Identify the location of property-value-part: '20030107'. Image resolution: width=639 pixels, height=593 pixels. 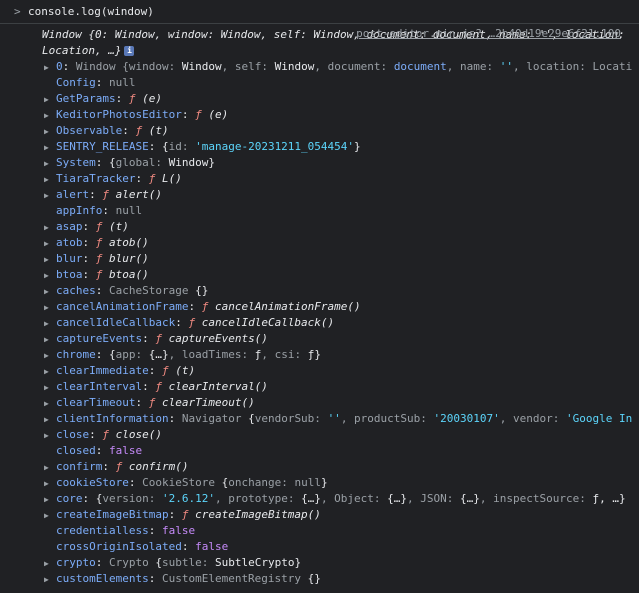
(466, 418).